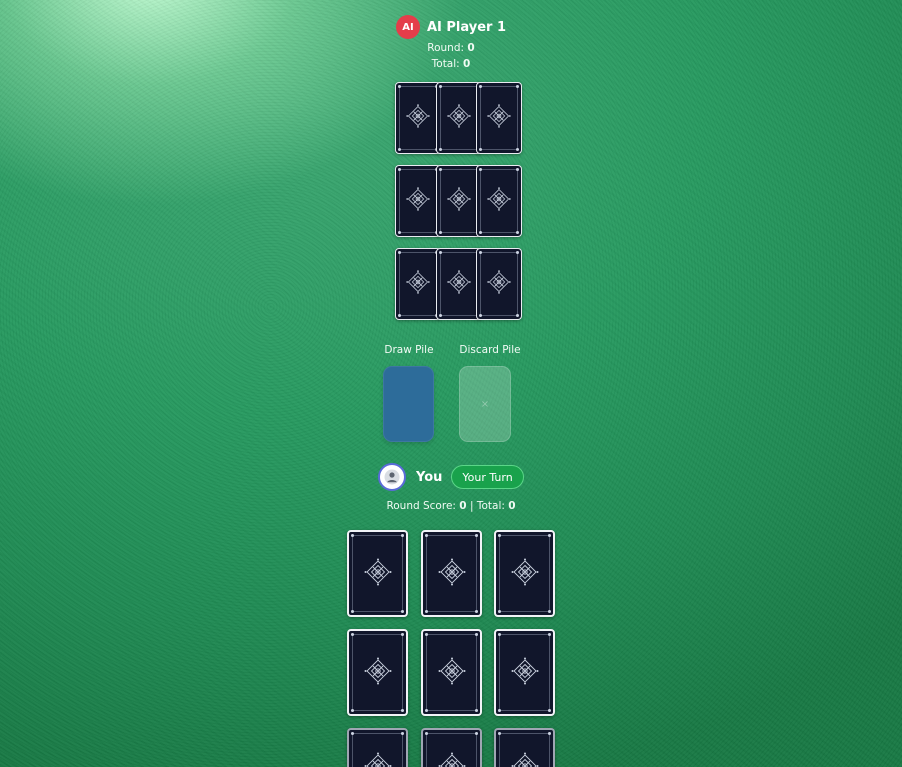 This screenshot has height=767, width=902. Describe the element at coordinates (421, 506) in the screenshot. I see `round-score-label: Round Score:` at that location.